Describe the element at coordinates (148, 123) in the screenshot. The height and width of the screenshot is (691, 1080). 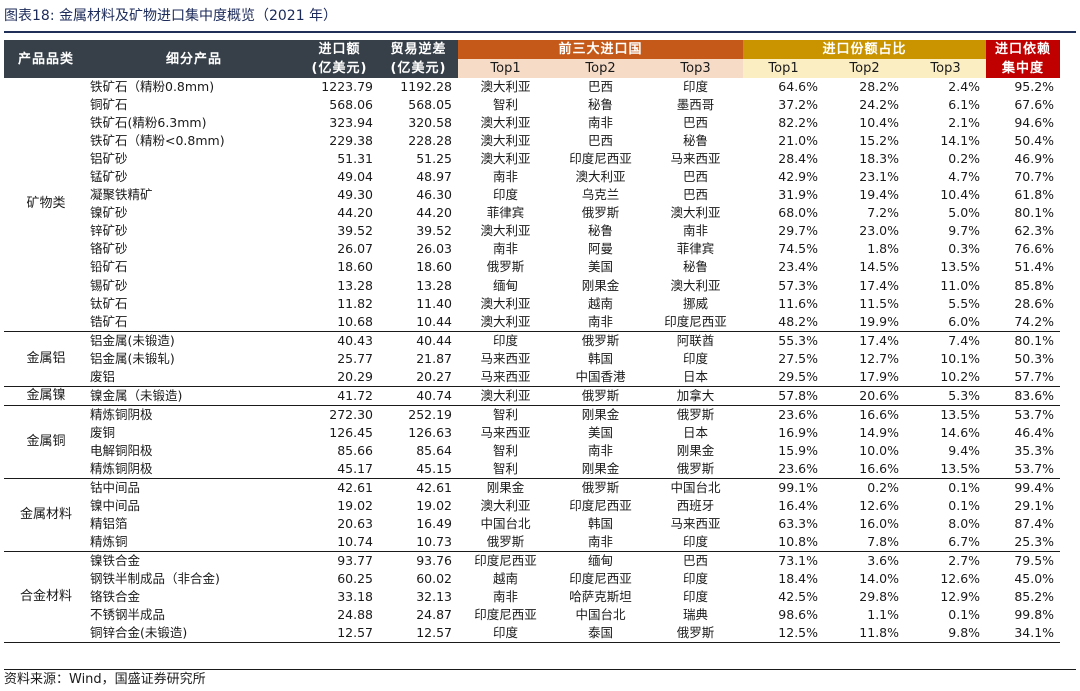
I see `product-cell: 铁矿石(精粉6.3mm)` at that location.